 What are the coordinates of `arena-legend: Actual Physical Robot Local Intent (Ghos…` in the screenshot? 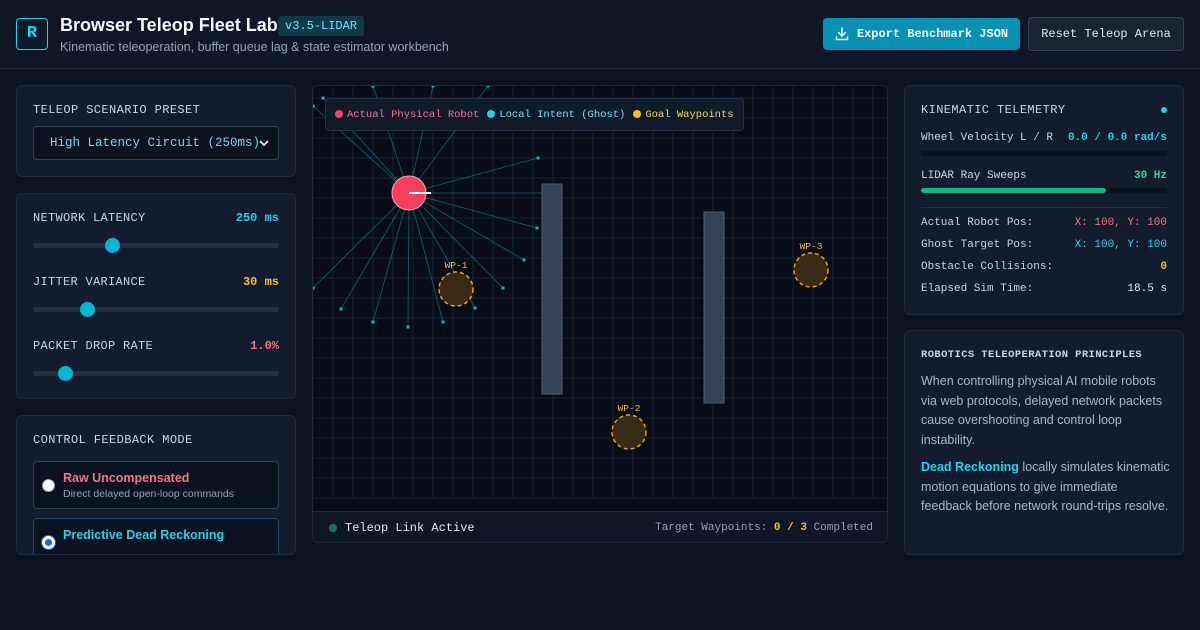 It's located at (534, 114).